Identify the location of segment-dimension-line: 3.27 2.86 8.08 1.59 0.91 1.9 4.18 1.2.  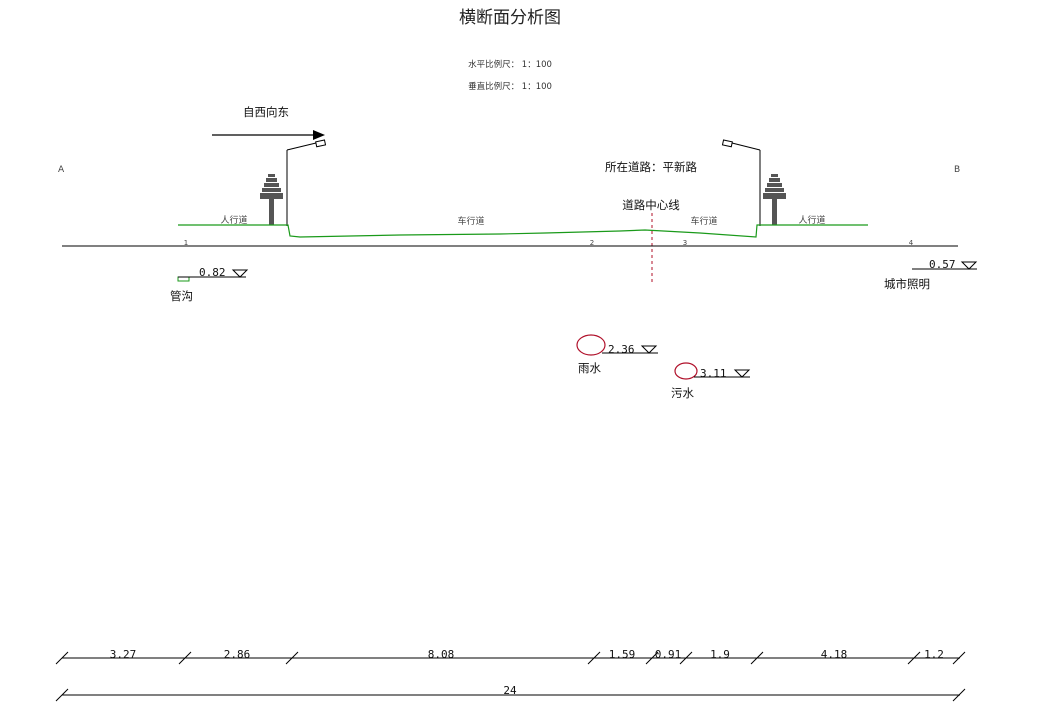
(510, 656).